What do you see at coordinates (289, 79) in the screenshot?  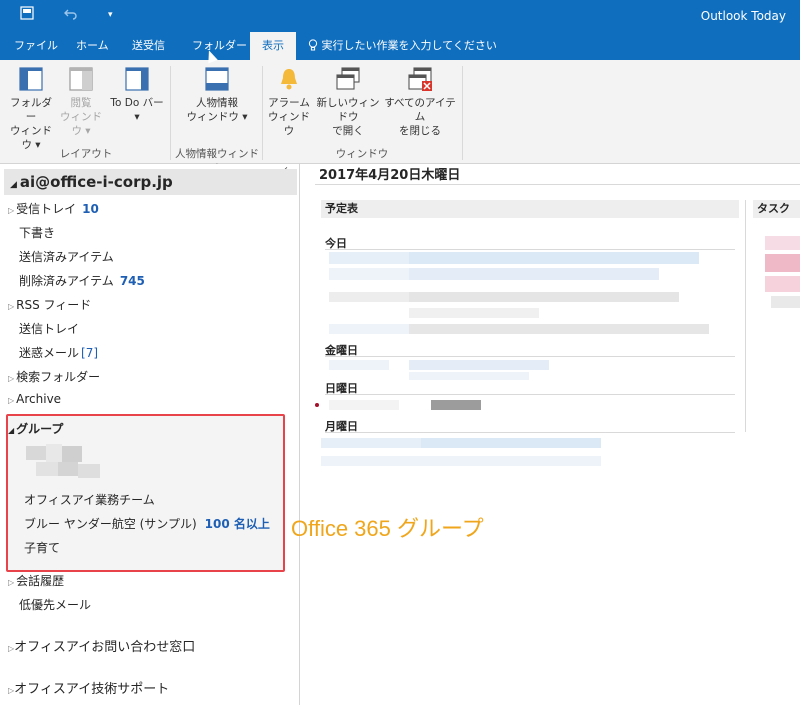 I see `bell-icon` at bounding box center [289, 79].